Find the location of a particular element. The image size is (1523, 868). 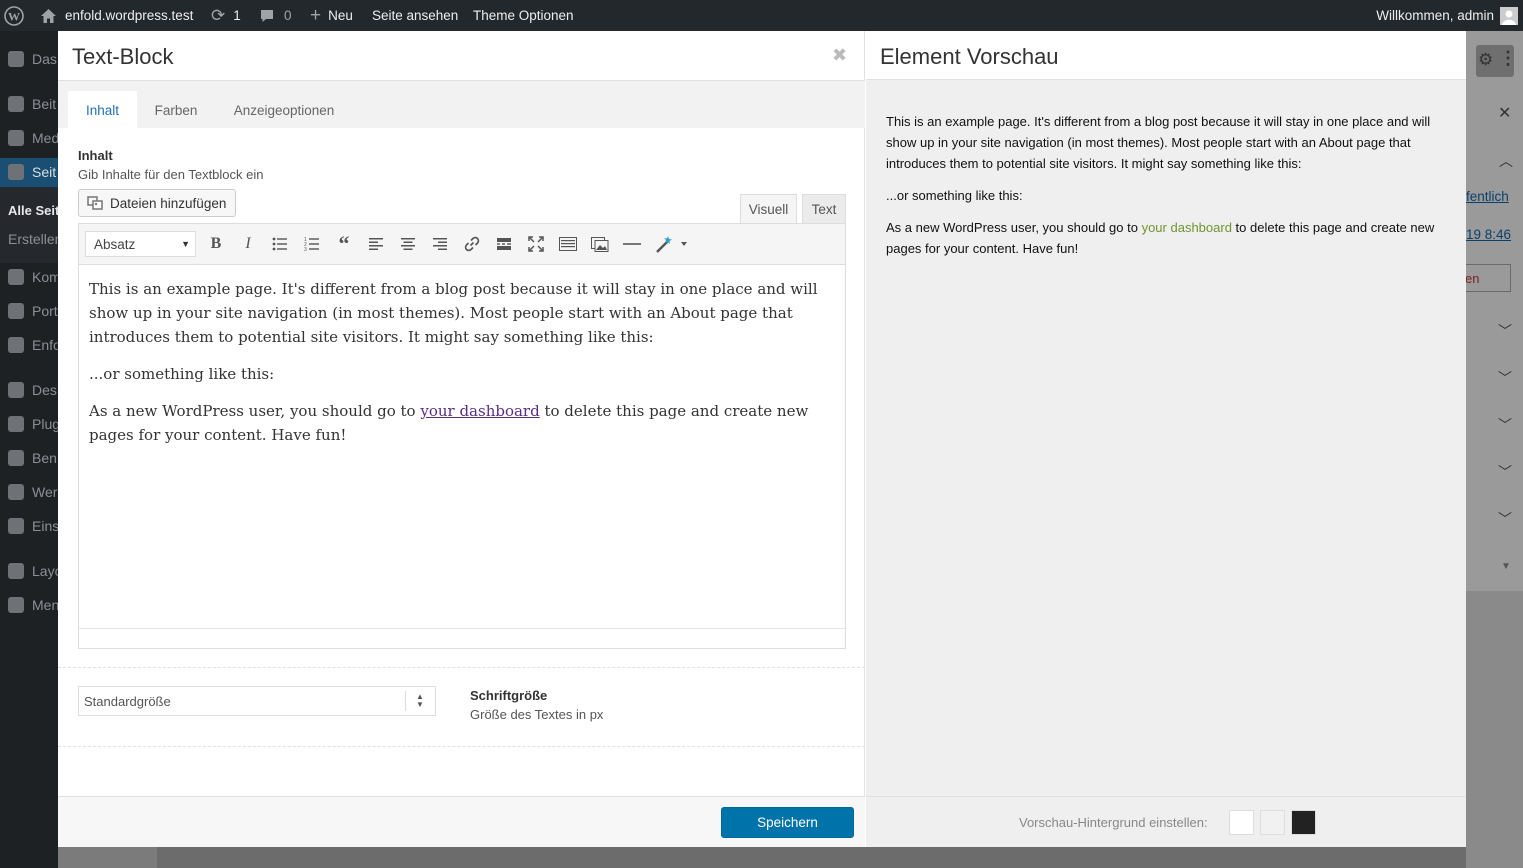

theme-options-link: Theme Optionen is located at coordinates (523, 15).